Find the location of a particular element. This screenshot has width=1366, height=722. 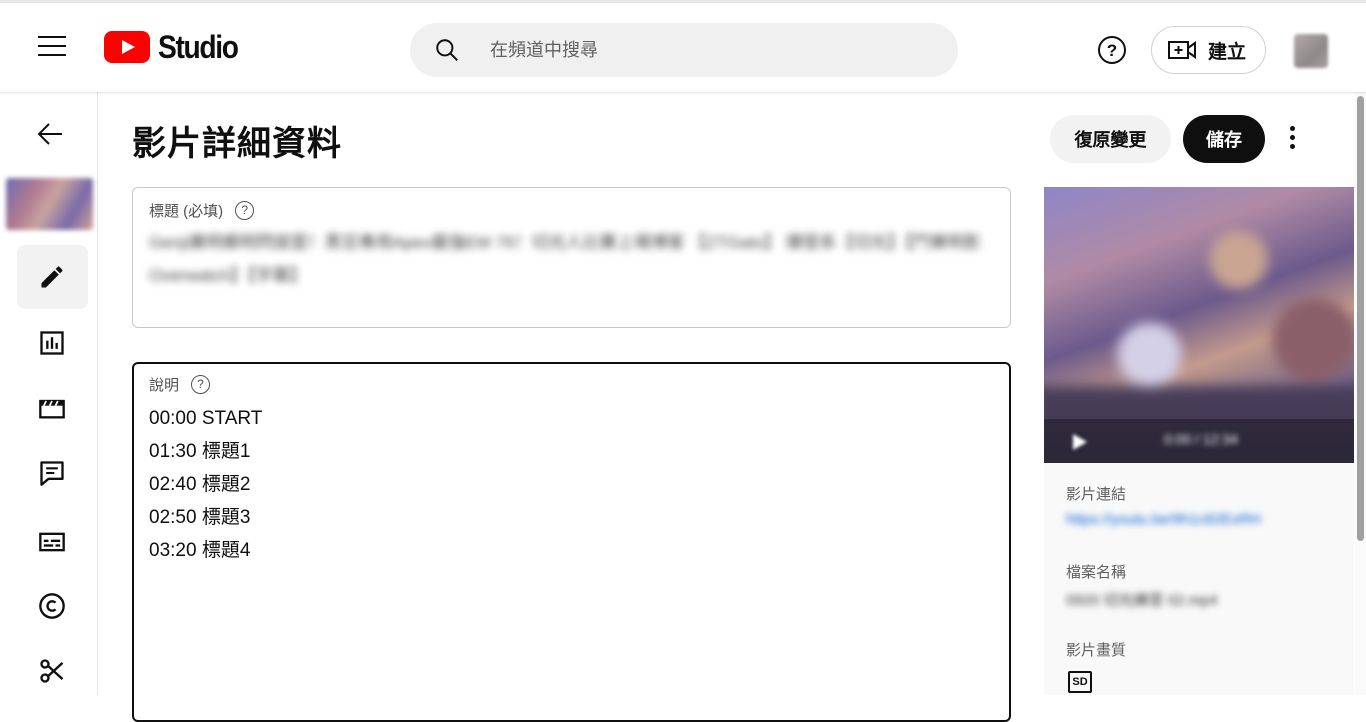

create-button-label: 建立 is located at coordinates (1227, 52).